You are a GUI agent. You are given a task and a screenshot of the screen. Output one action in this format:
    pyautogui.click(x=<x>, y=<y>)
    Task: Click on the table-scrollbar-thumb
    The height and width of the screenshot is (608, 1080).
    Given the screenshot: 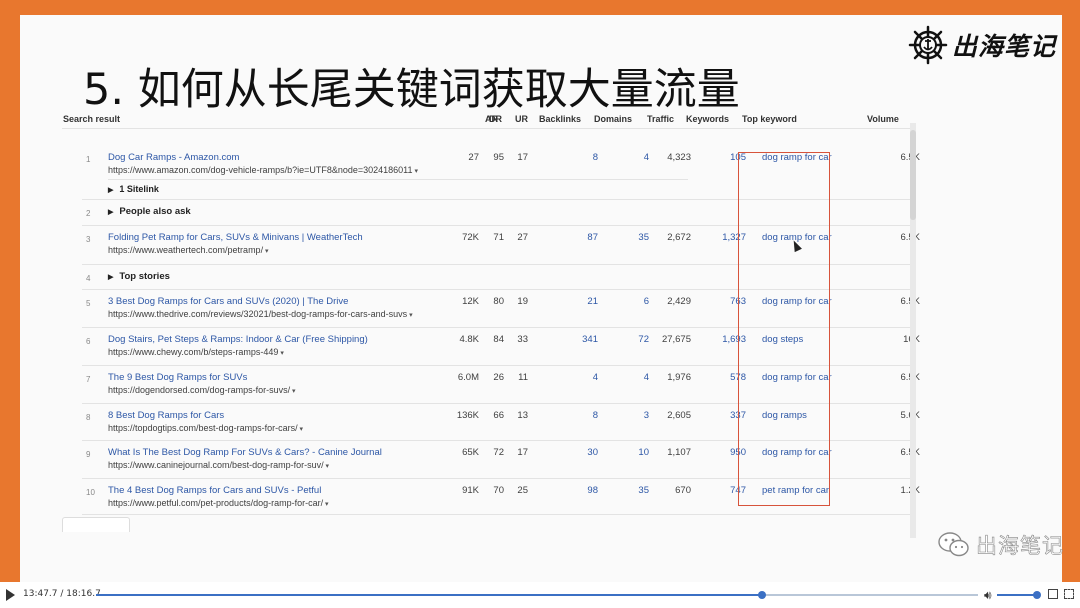 What is the action you would take?
    pyautogui.click(x=913, y=175)
    